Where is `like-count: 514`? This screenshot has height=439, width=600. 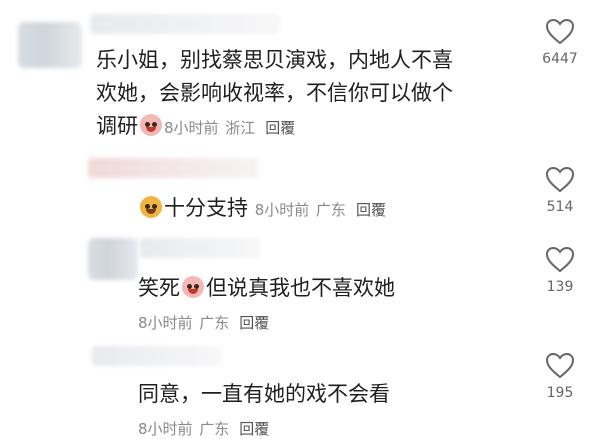
like-count: 514 is located at coordinates (560, 207).